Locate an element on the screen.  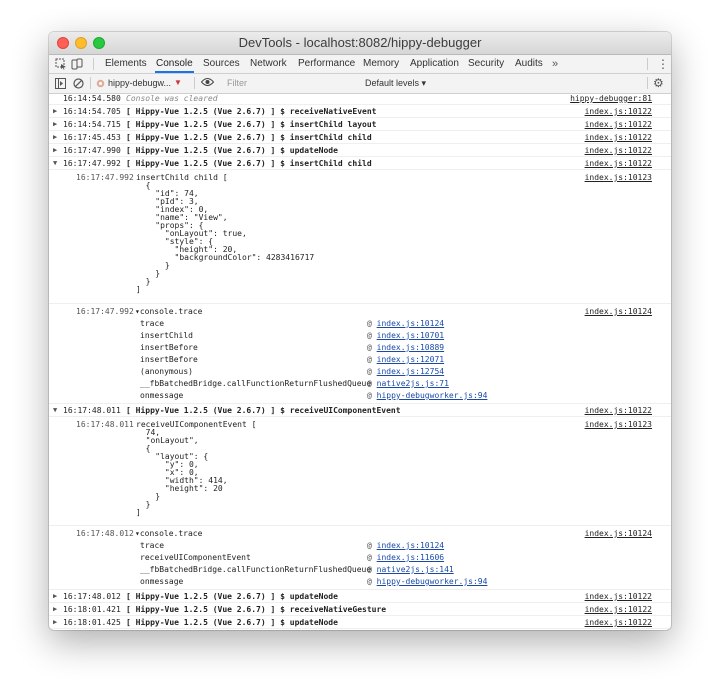
context-gear-icon is located at coordinates (100, 83).